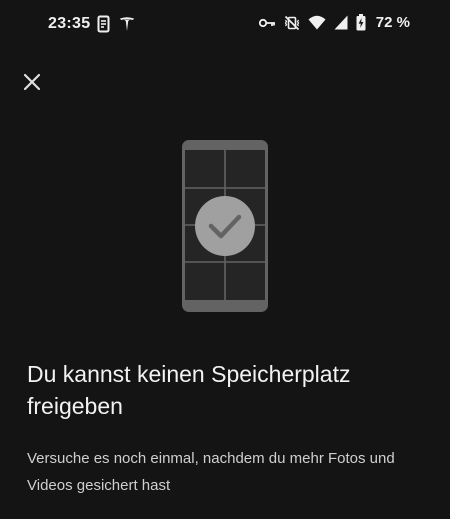  I want to click on status-bar: 23:35 72 %, so click(225, 25).